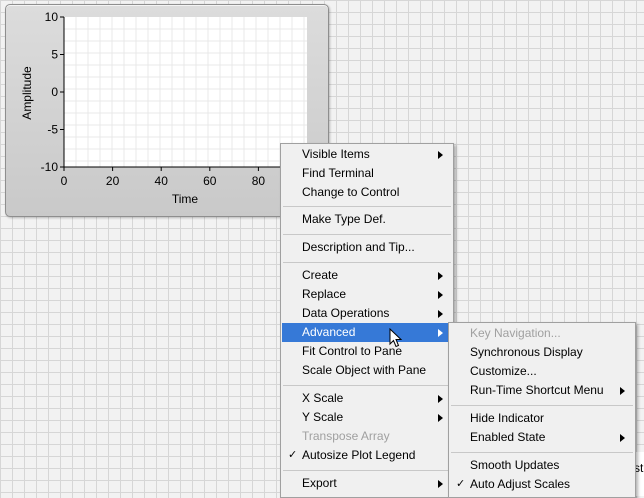 The height and width of the screenshot is (498, 644). What do you see at coordinates (346, 436) in the screenshot?
I see `menu-item-label: Transpose Array` at bounding box center [346, 436].